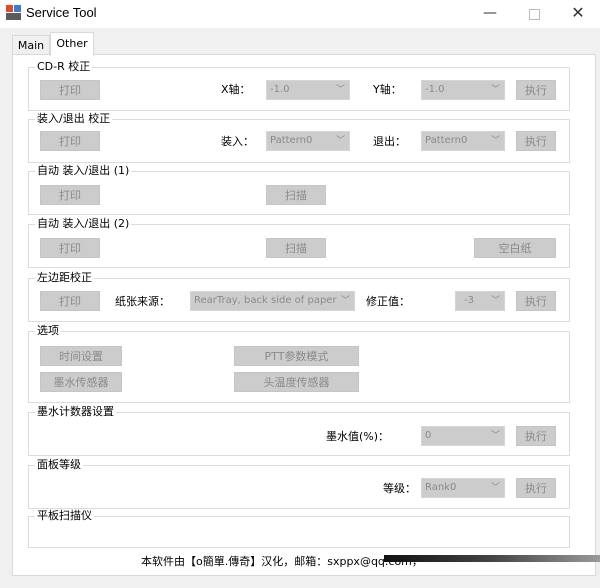 This screenshot has height=588, width=600. What do you see at coordinates (64, 516) in the screenshot?
I see `group-title: 平板扫描仪` at bounding box center [64, 516].